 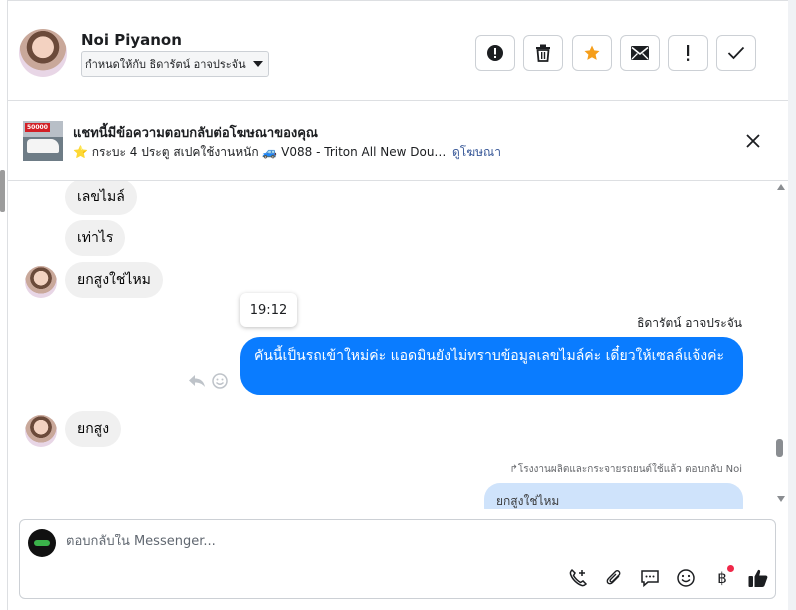 What do you see at coordinates (43, 53) in the screenshot?
I see `contact-avatar` at bounding box center [43, 53].